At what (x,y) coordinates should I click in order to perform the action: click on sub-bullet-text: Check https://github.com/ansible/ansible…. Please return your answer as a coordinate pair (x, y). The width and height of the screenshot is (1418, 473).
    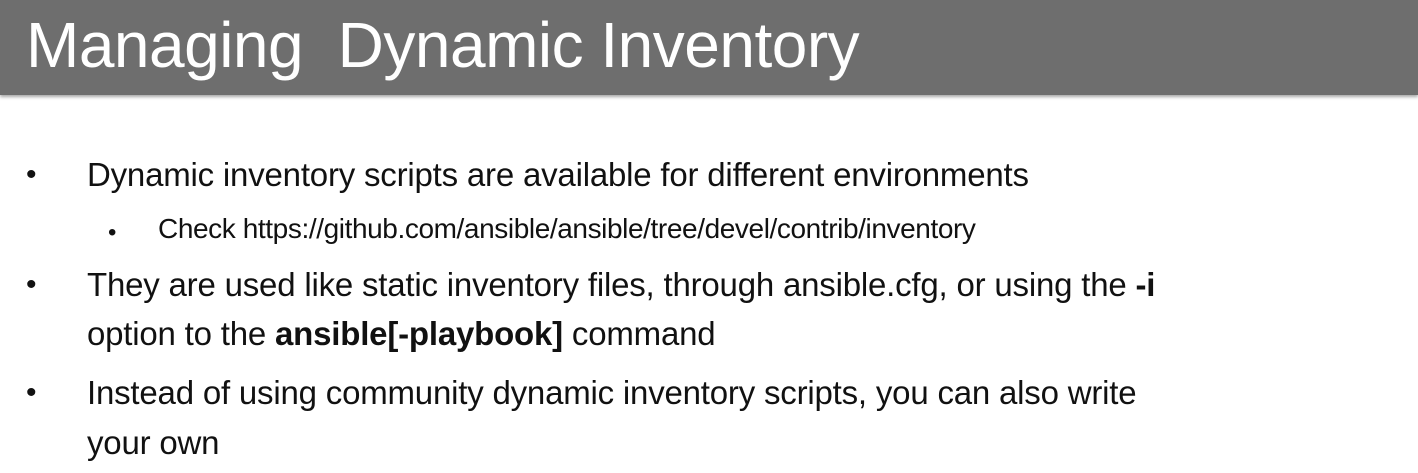
    Looking at the image, I should click on (567, 228).